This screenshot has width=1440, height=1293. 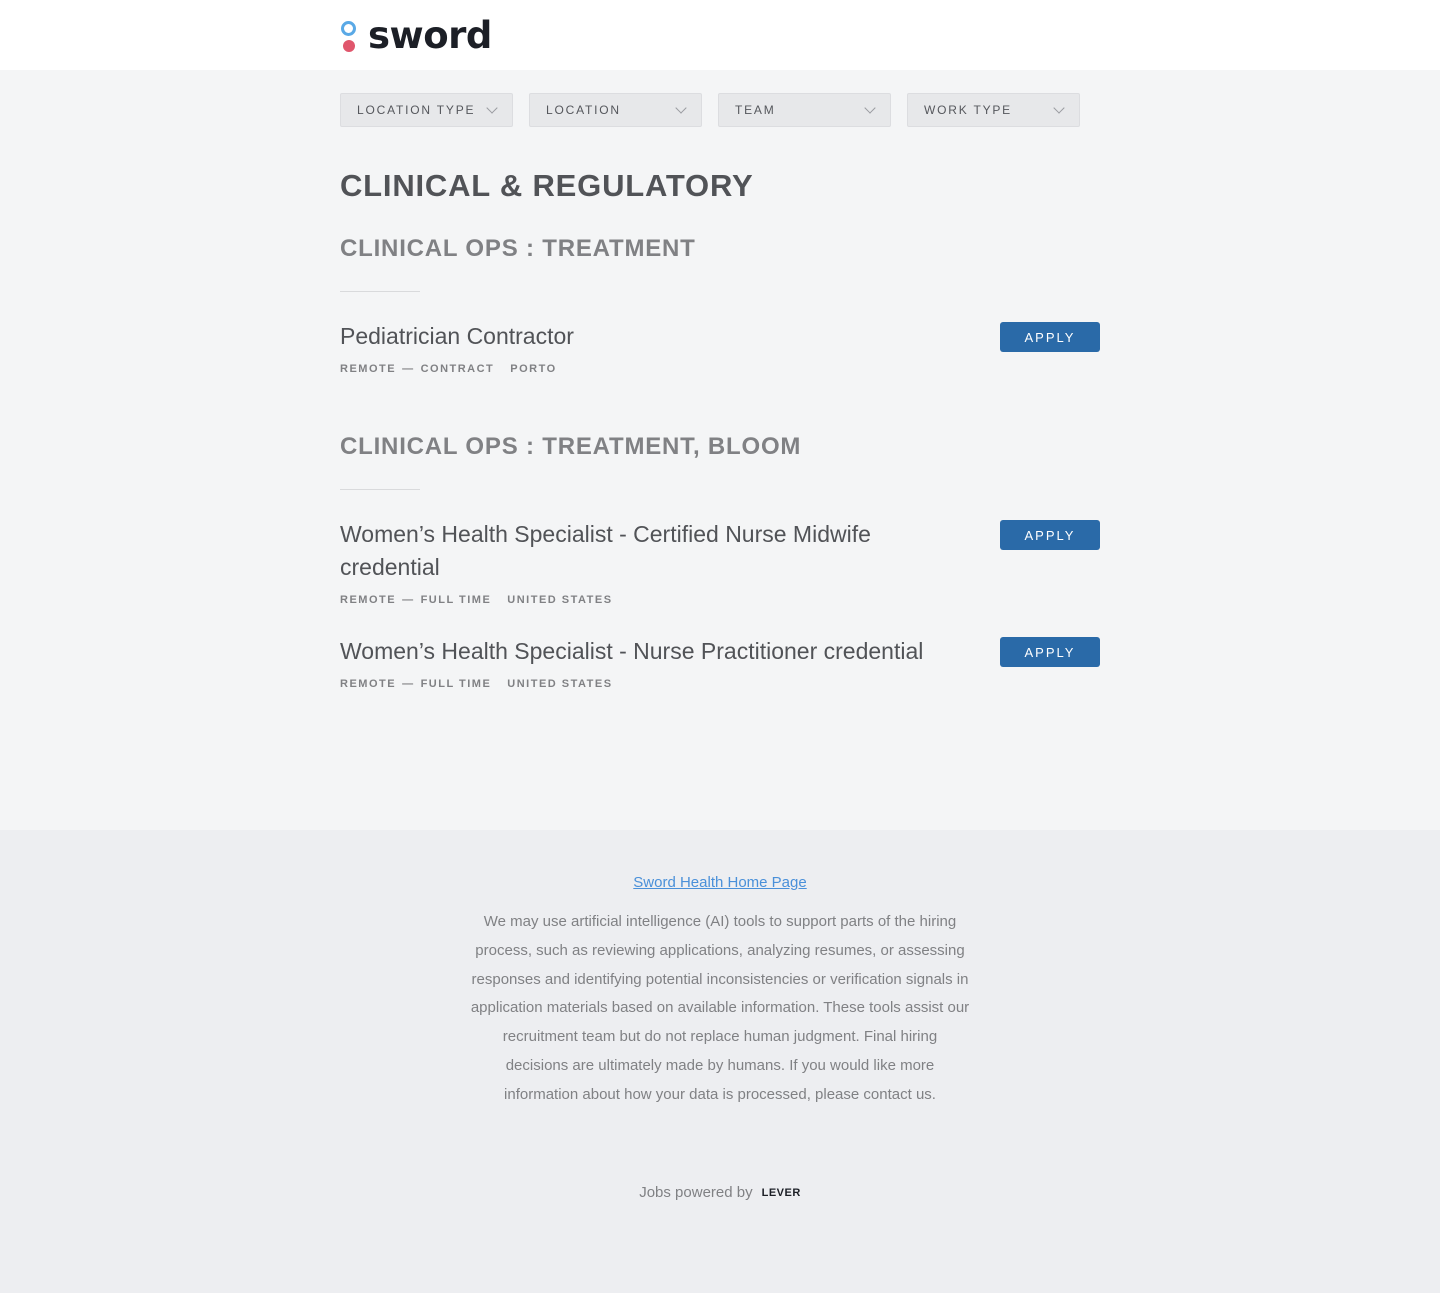 I want to click on sword-logo-icon, so click(x=349, y=36).